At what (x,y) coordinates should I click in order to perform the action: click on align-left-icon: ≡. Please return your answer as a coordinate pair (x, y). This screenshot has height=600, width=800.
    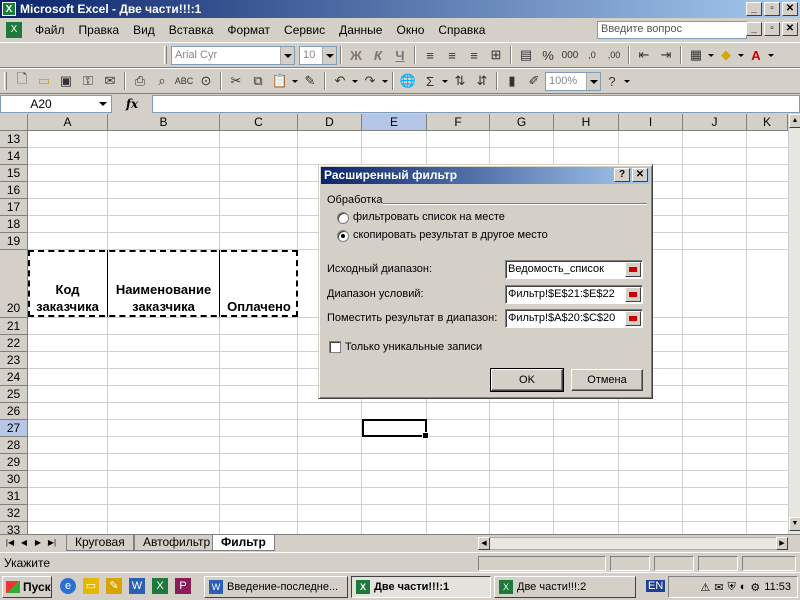
    Looking at the image, I should click on (430, 55).